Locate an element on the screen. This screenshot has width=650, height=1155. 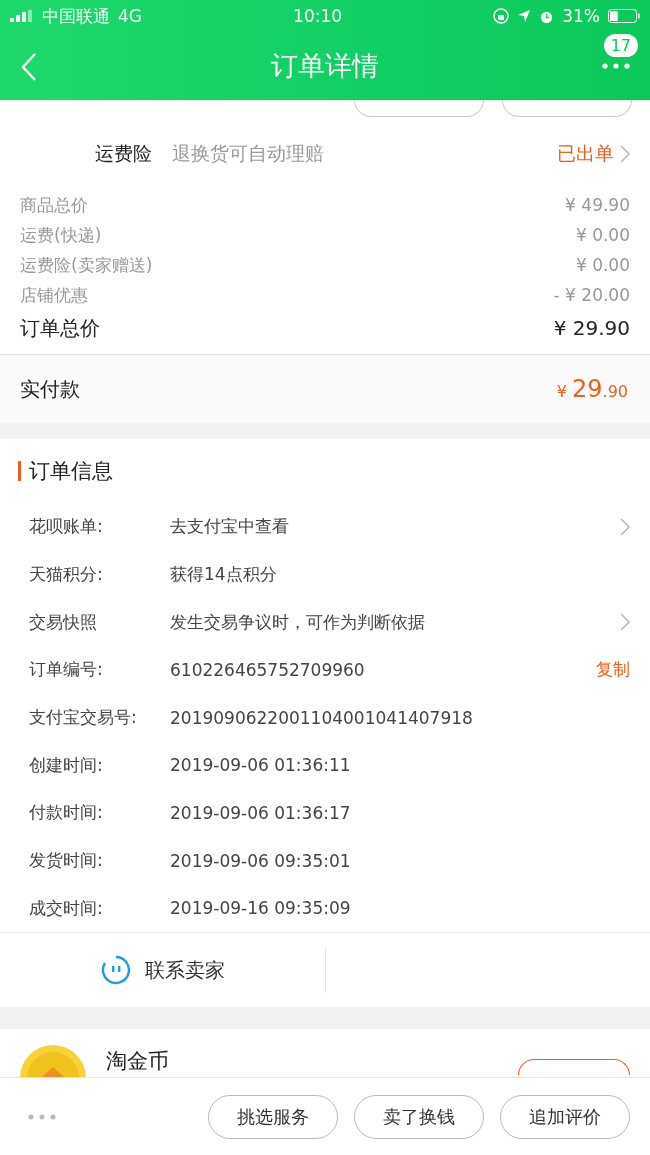
clock-time: 10:10 is located at coordinates (318, 16).